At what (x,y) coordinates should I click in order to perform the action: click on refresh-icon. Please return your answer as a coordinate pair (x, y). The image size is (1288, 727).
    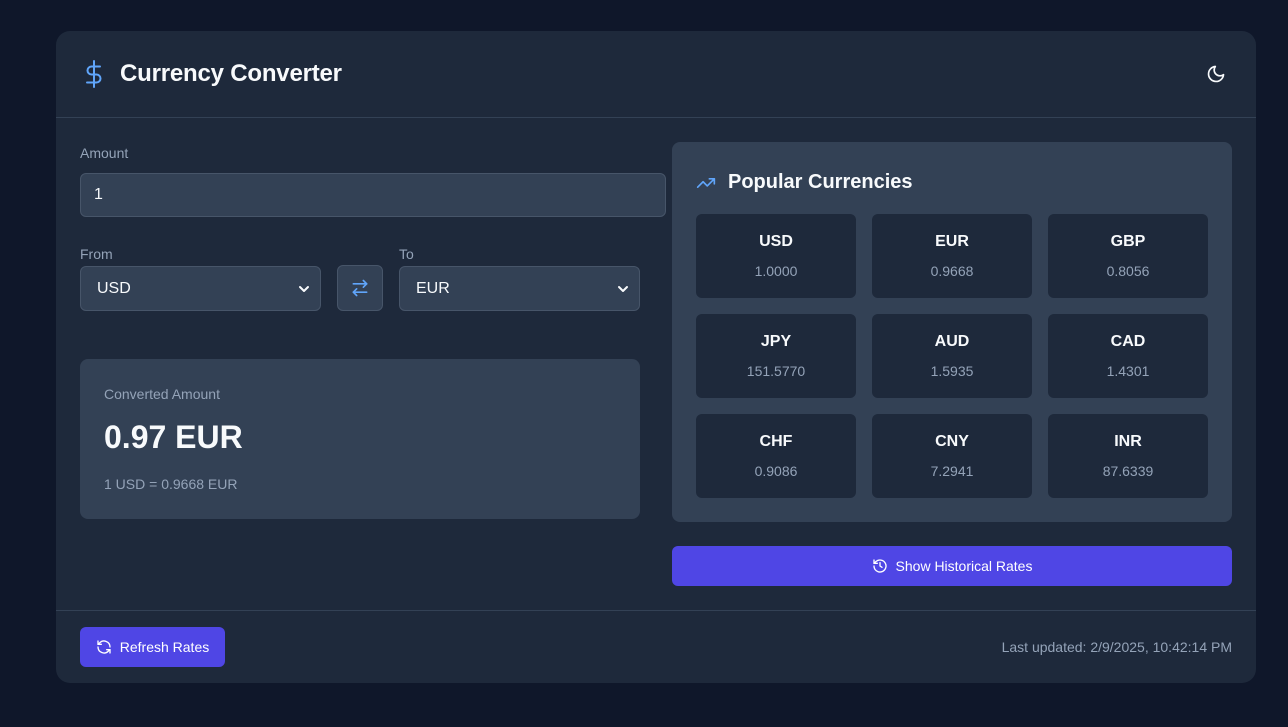
    Looking at the image, I should click on (104, 647).